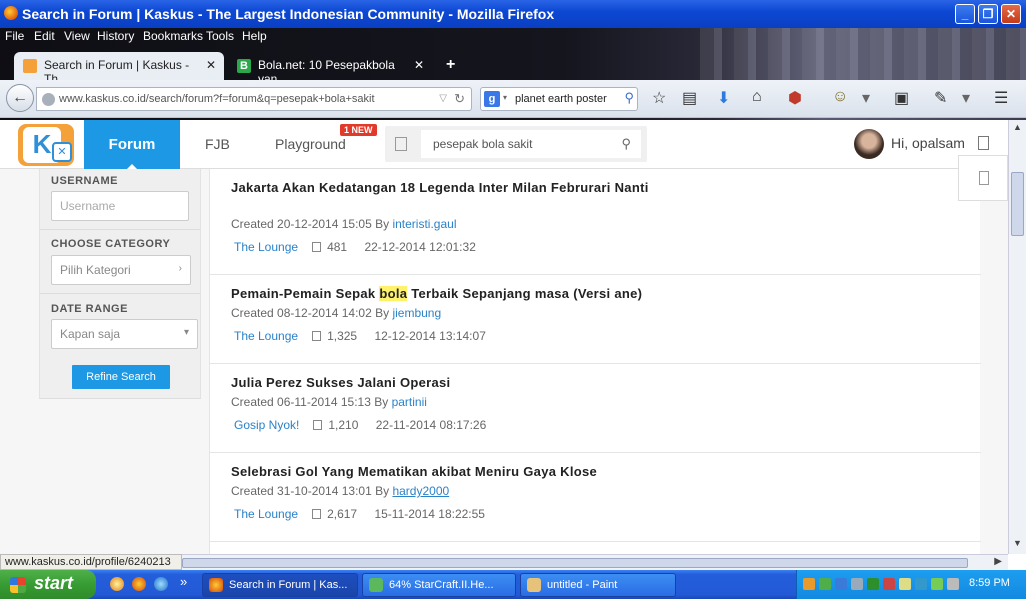 The width and height of the screenshot is (1026, 599). I want to click on google-engine-icon: g, so click(492, 99).